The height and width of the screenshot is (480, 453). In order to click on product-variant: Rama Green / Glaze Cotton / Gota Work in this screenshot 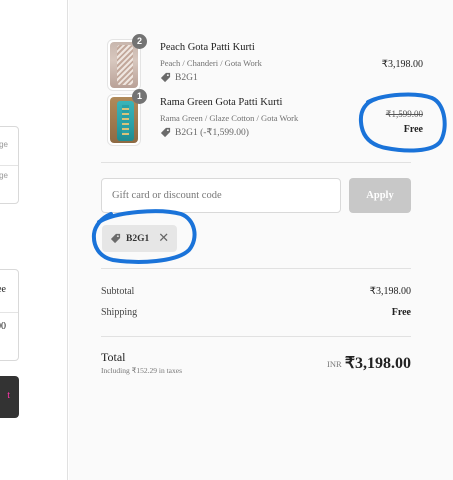, I will do `click(229, 118)`.